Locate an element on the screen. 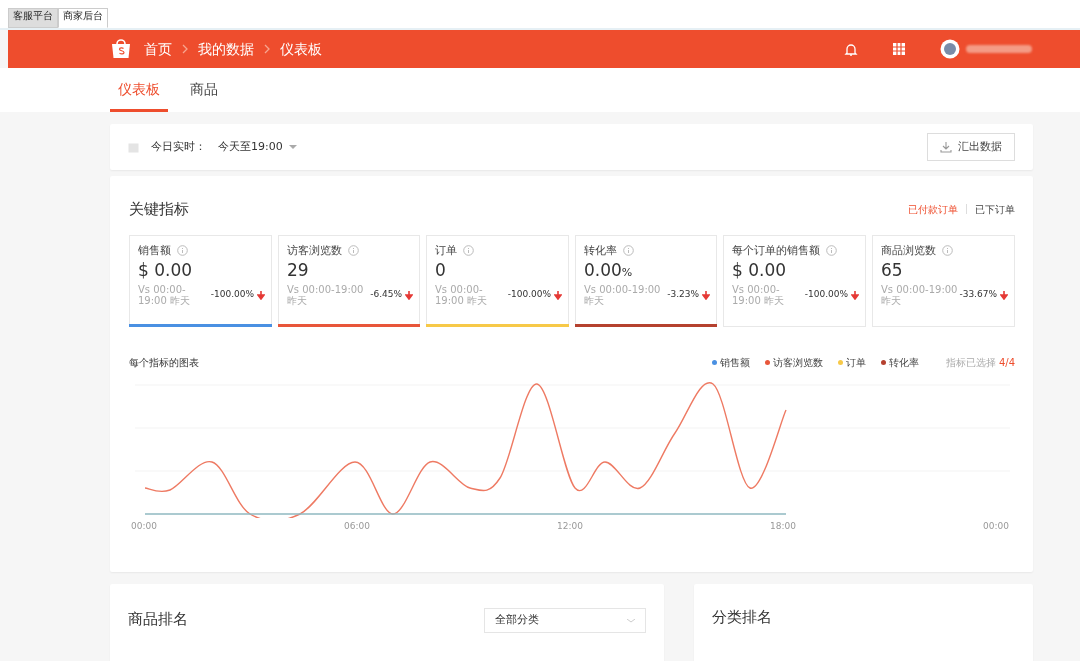 Image resolution: width=1080 pixels, height=661 pixels. metric-name: 商品浏览数 is located at coordinates (908, 250).